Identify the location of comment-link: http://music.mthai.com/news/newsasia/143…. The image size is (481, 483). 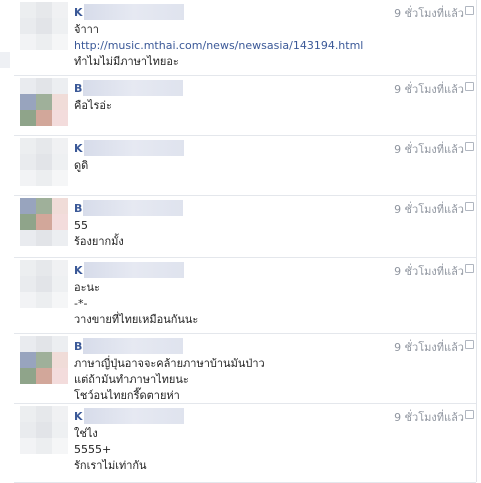
(218, 46).